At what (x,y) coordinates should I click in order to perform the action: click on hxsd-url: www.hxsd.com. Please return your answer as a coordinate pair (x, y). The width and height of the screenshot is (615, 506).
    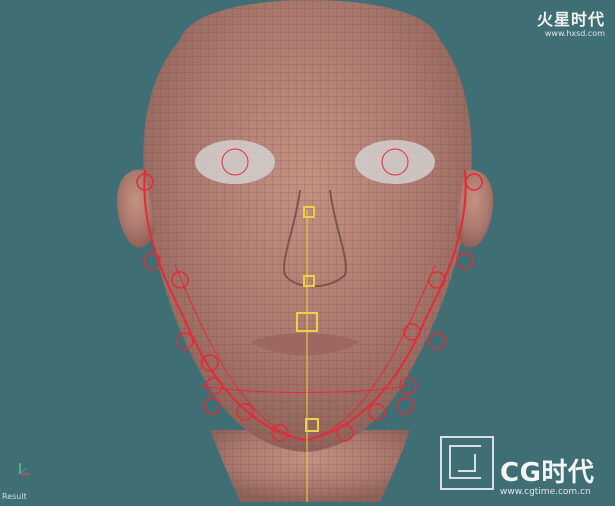
    Looking at the image, I should click on (574, 33).